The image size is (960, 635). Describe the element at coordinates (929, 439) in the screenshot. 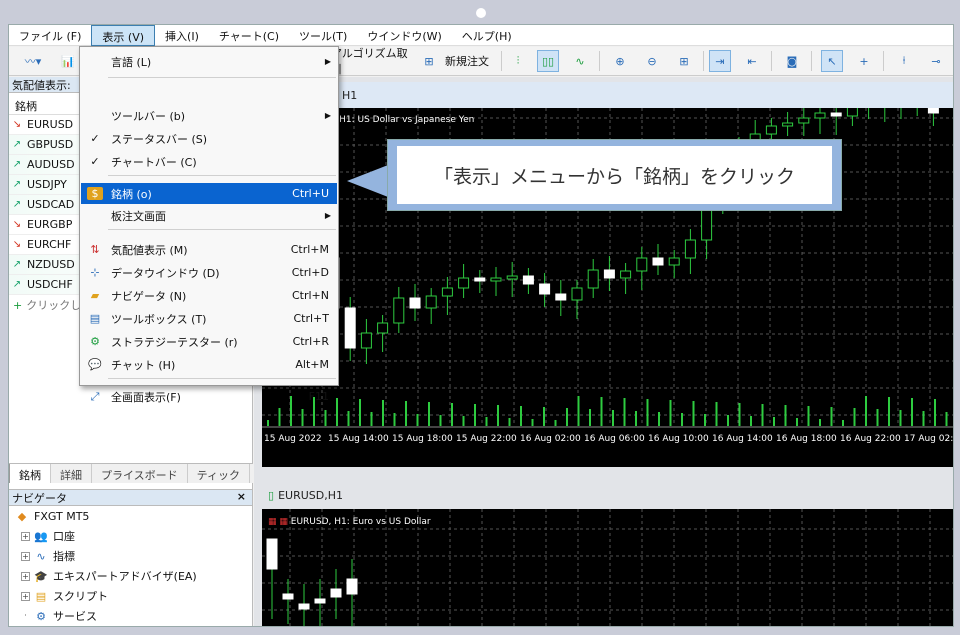

I see `time-tick-label: 17 Aug 02:00` at that location.